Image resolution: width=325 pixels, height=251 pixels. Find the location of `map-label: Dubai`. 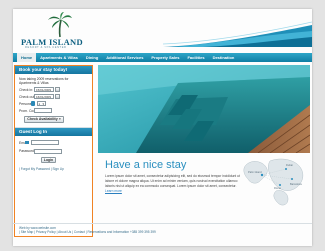

map-label: Dubai is located at coordinates (289, 165).